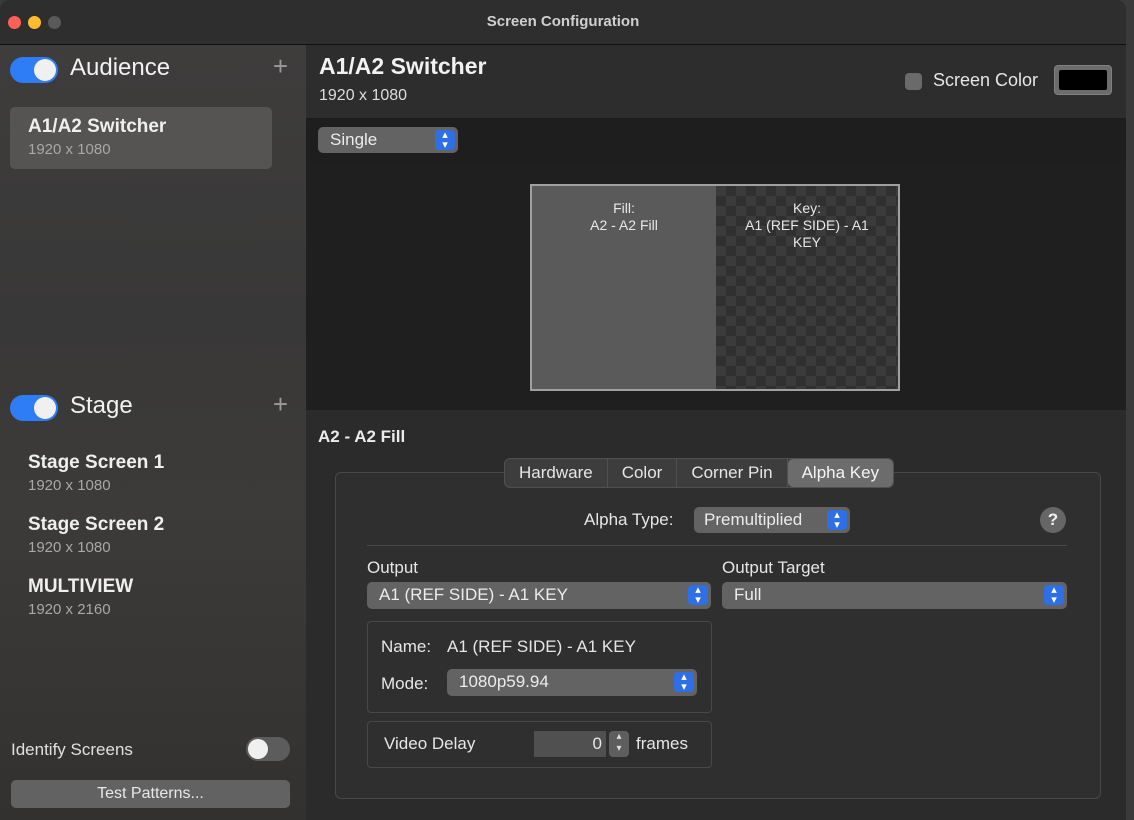  What do you see at coordinates (81, 586) in the screenshot?
I see `screen-name: MULTIVIEW` at bounding box center [81, 586].